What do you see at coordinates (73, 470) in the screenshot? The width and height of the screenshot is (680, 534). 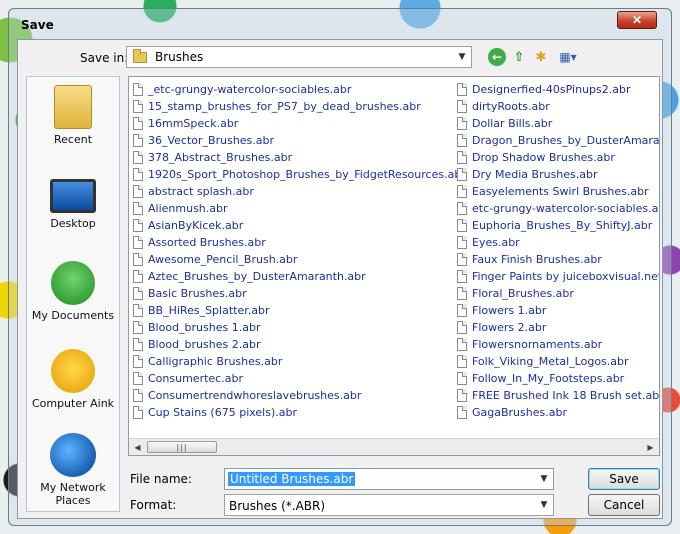 I see `place-network: My Network Places` at bounding box center [73, 470].